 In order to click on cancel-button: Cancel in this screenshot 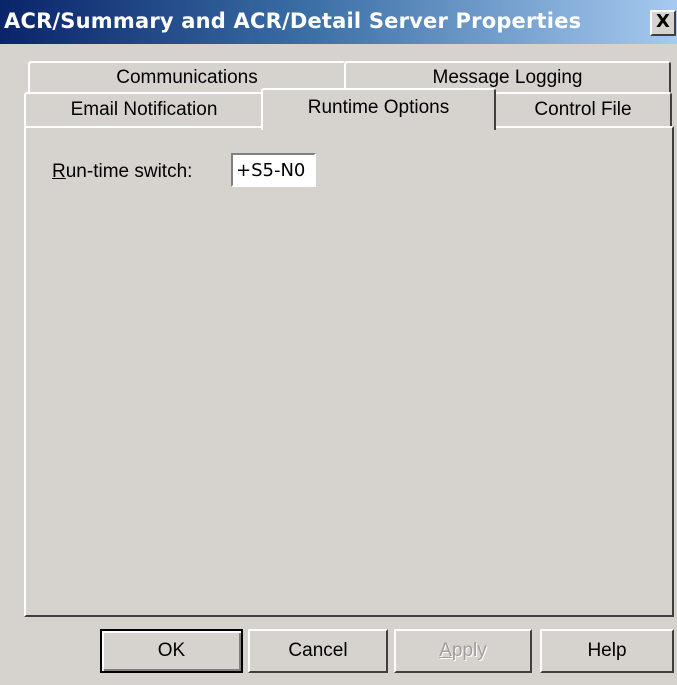, I will do `click(318, 651)`.